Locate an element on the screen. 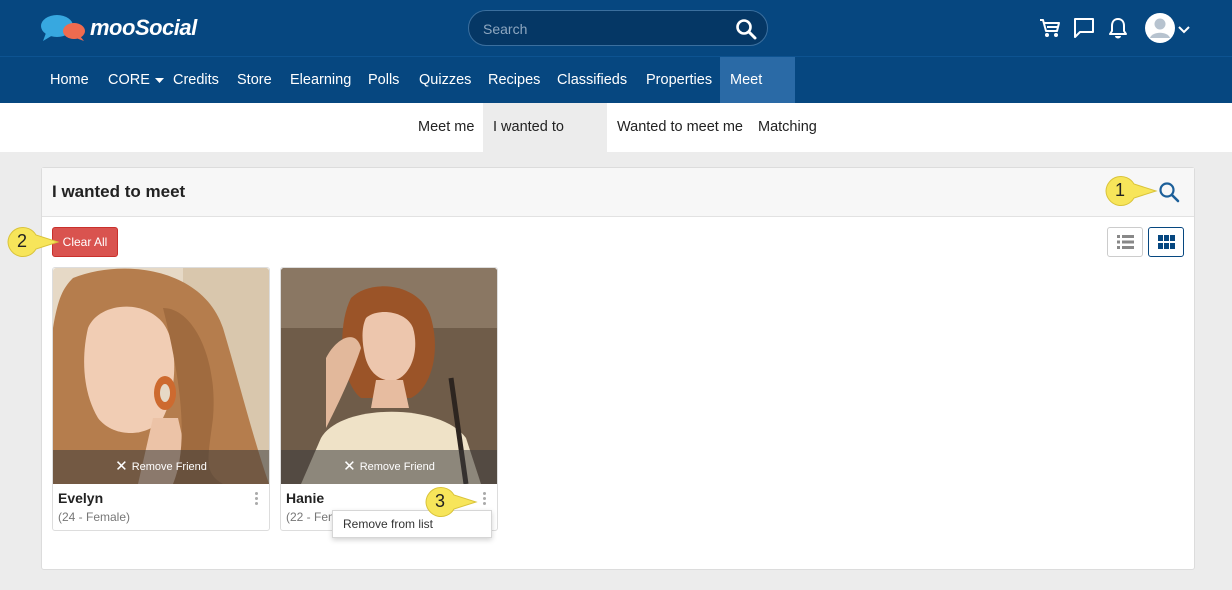 This screenshot has height=590, width=1232. nav-item-label: Properties is located at coordinates (679, 80).